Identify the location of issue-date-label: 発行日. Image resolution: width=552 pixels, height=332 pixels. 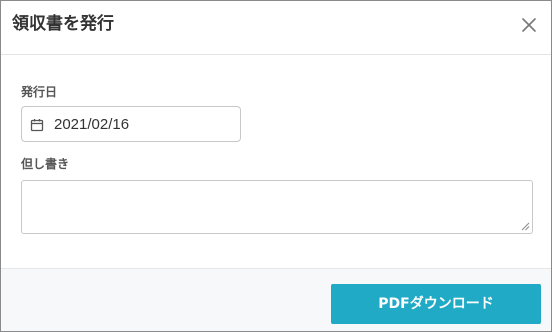
(39, 92).